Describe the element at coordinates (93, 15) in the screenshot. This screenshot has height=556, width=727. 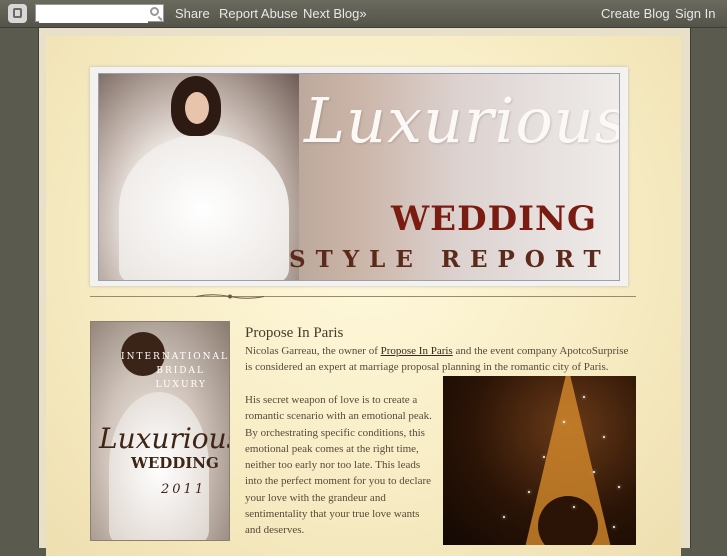
I see `search-input` at that location.